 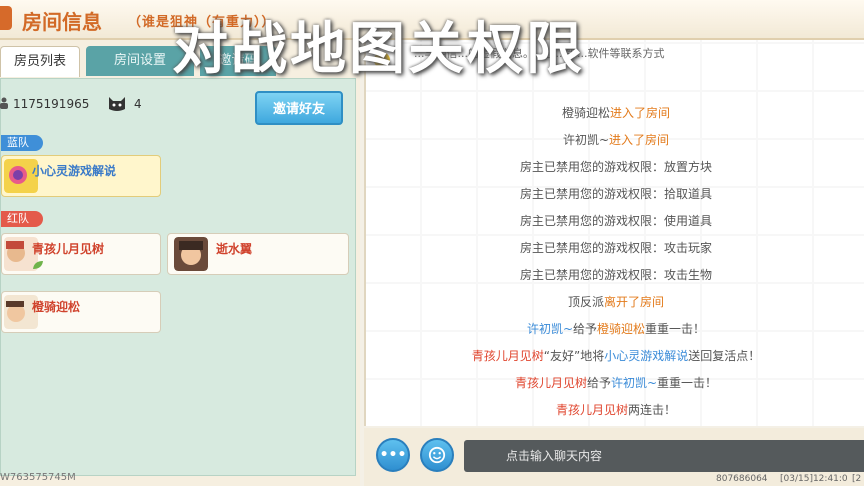 I want to click on tab-members: 房员列表, so click(x=40, y=61).